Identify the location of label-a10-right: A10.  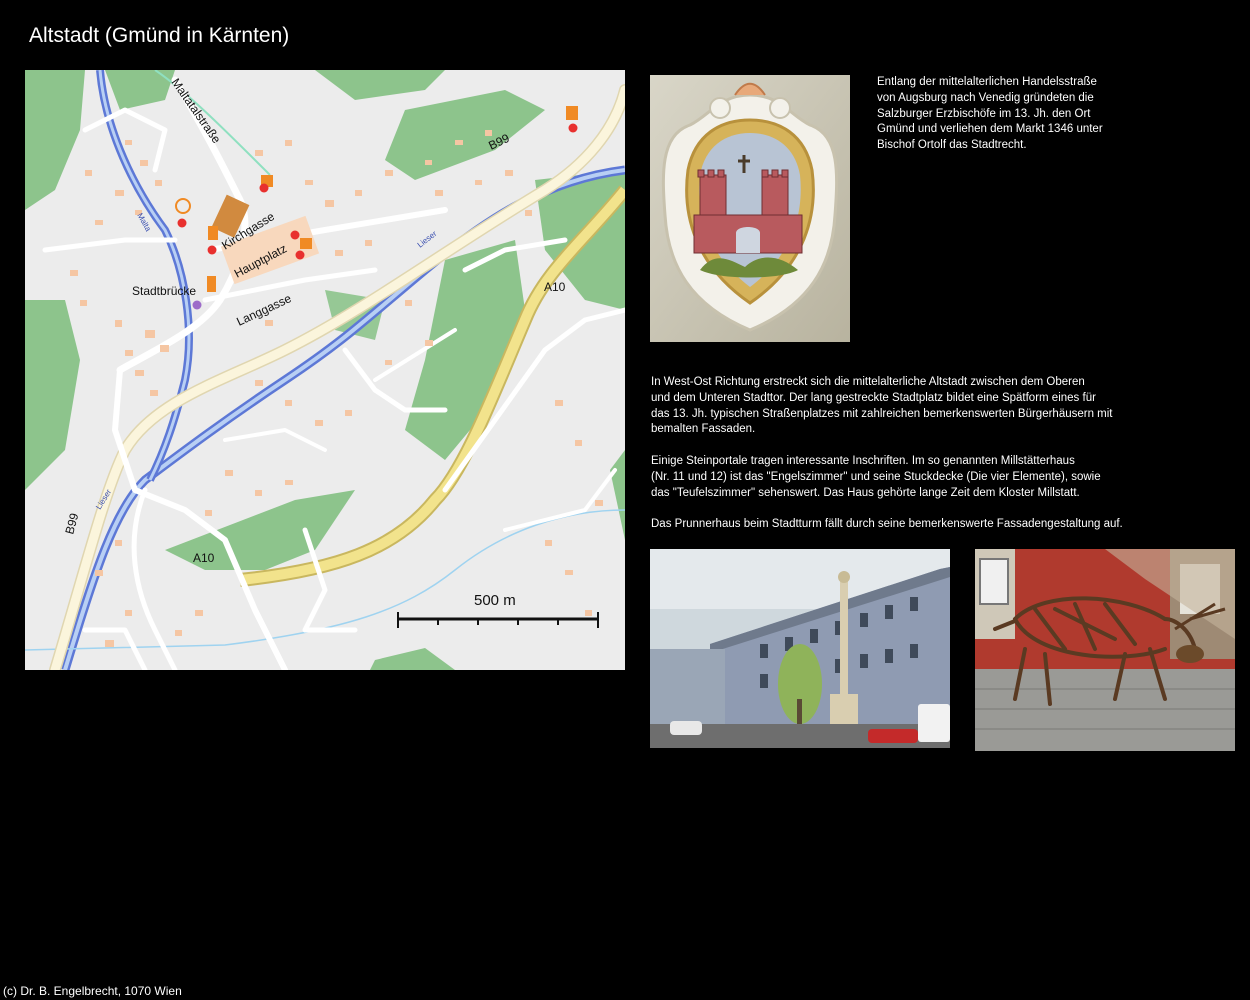
(555, 287).